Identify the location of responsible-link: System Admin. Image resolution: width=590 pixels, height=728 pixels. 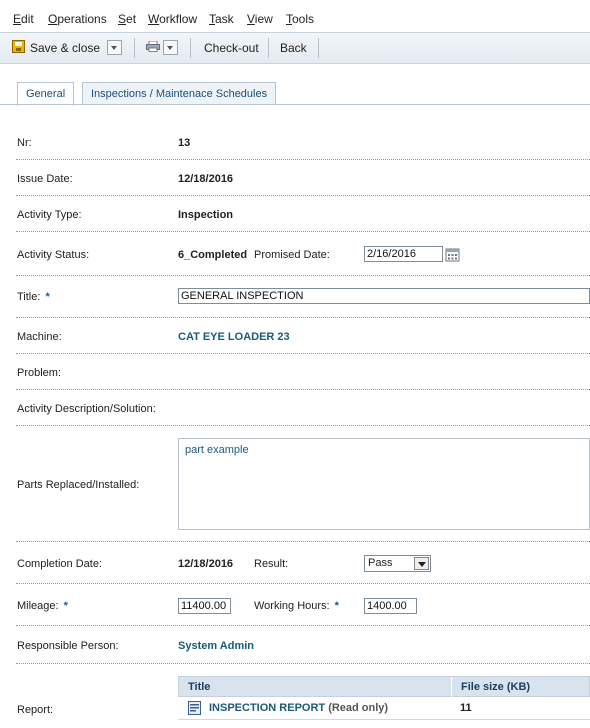
(216, 646).